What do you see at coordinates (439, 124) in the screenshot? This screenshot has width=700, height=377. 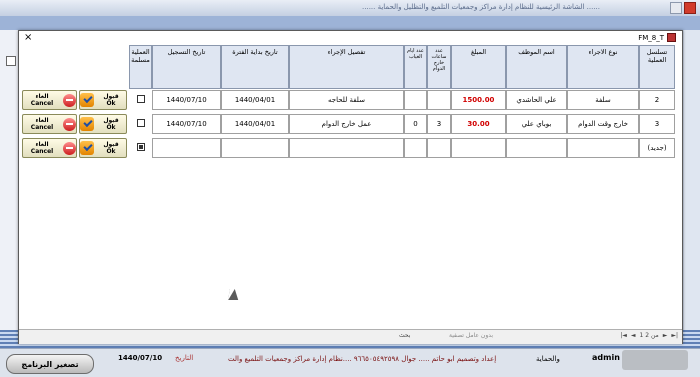 I see `row2-overtime-hours: 3` at bounding box center [439, 124].